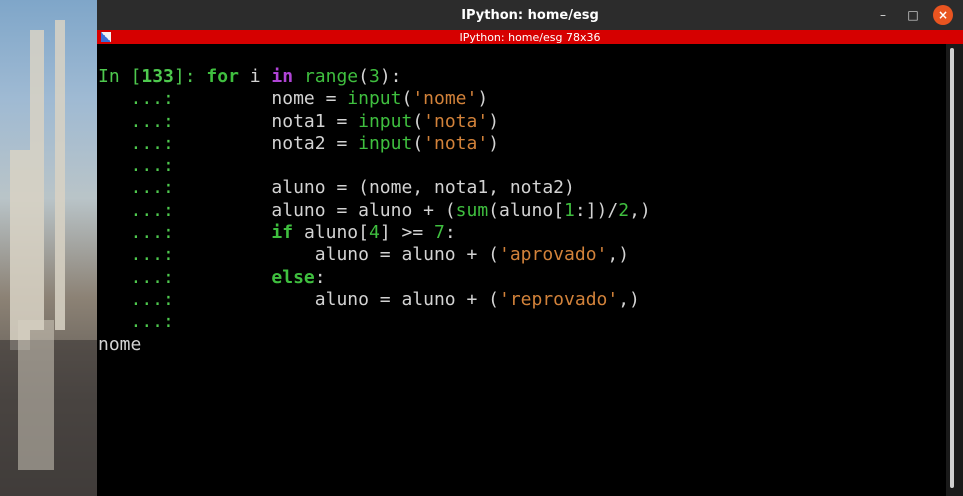 This screenshot has height=496, width=963. What do you see at coordinates (522, 233) in the screenshot?
I see `code-line: ...: if aluno[4] >= 7:` at bounding box center [522, 233].